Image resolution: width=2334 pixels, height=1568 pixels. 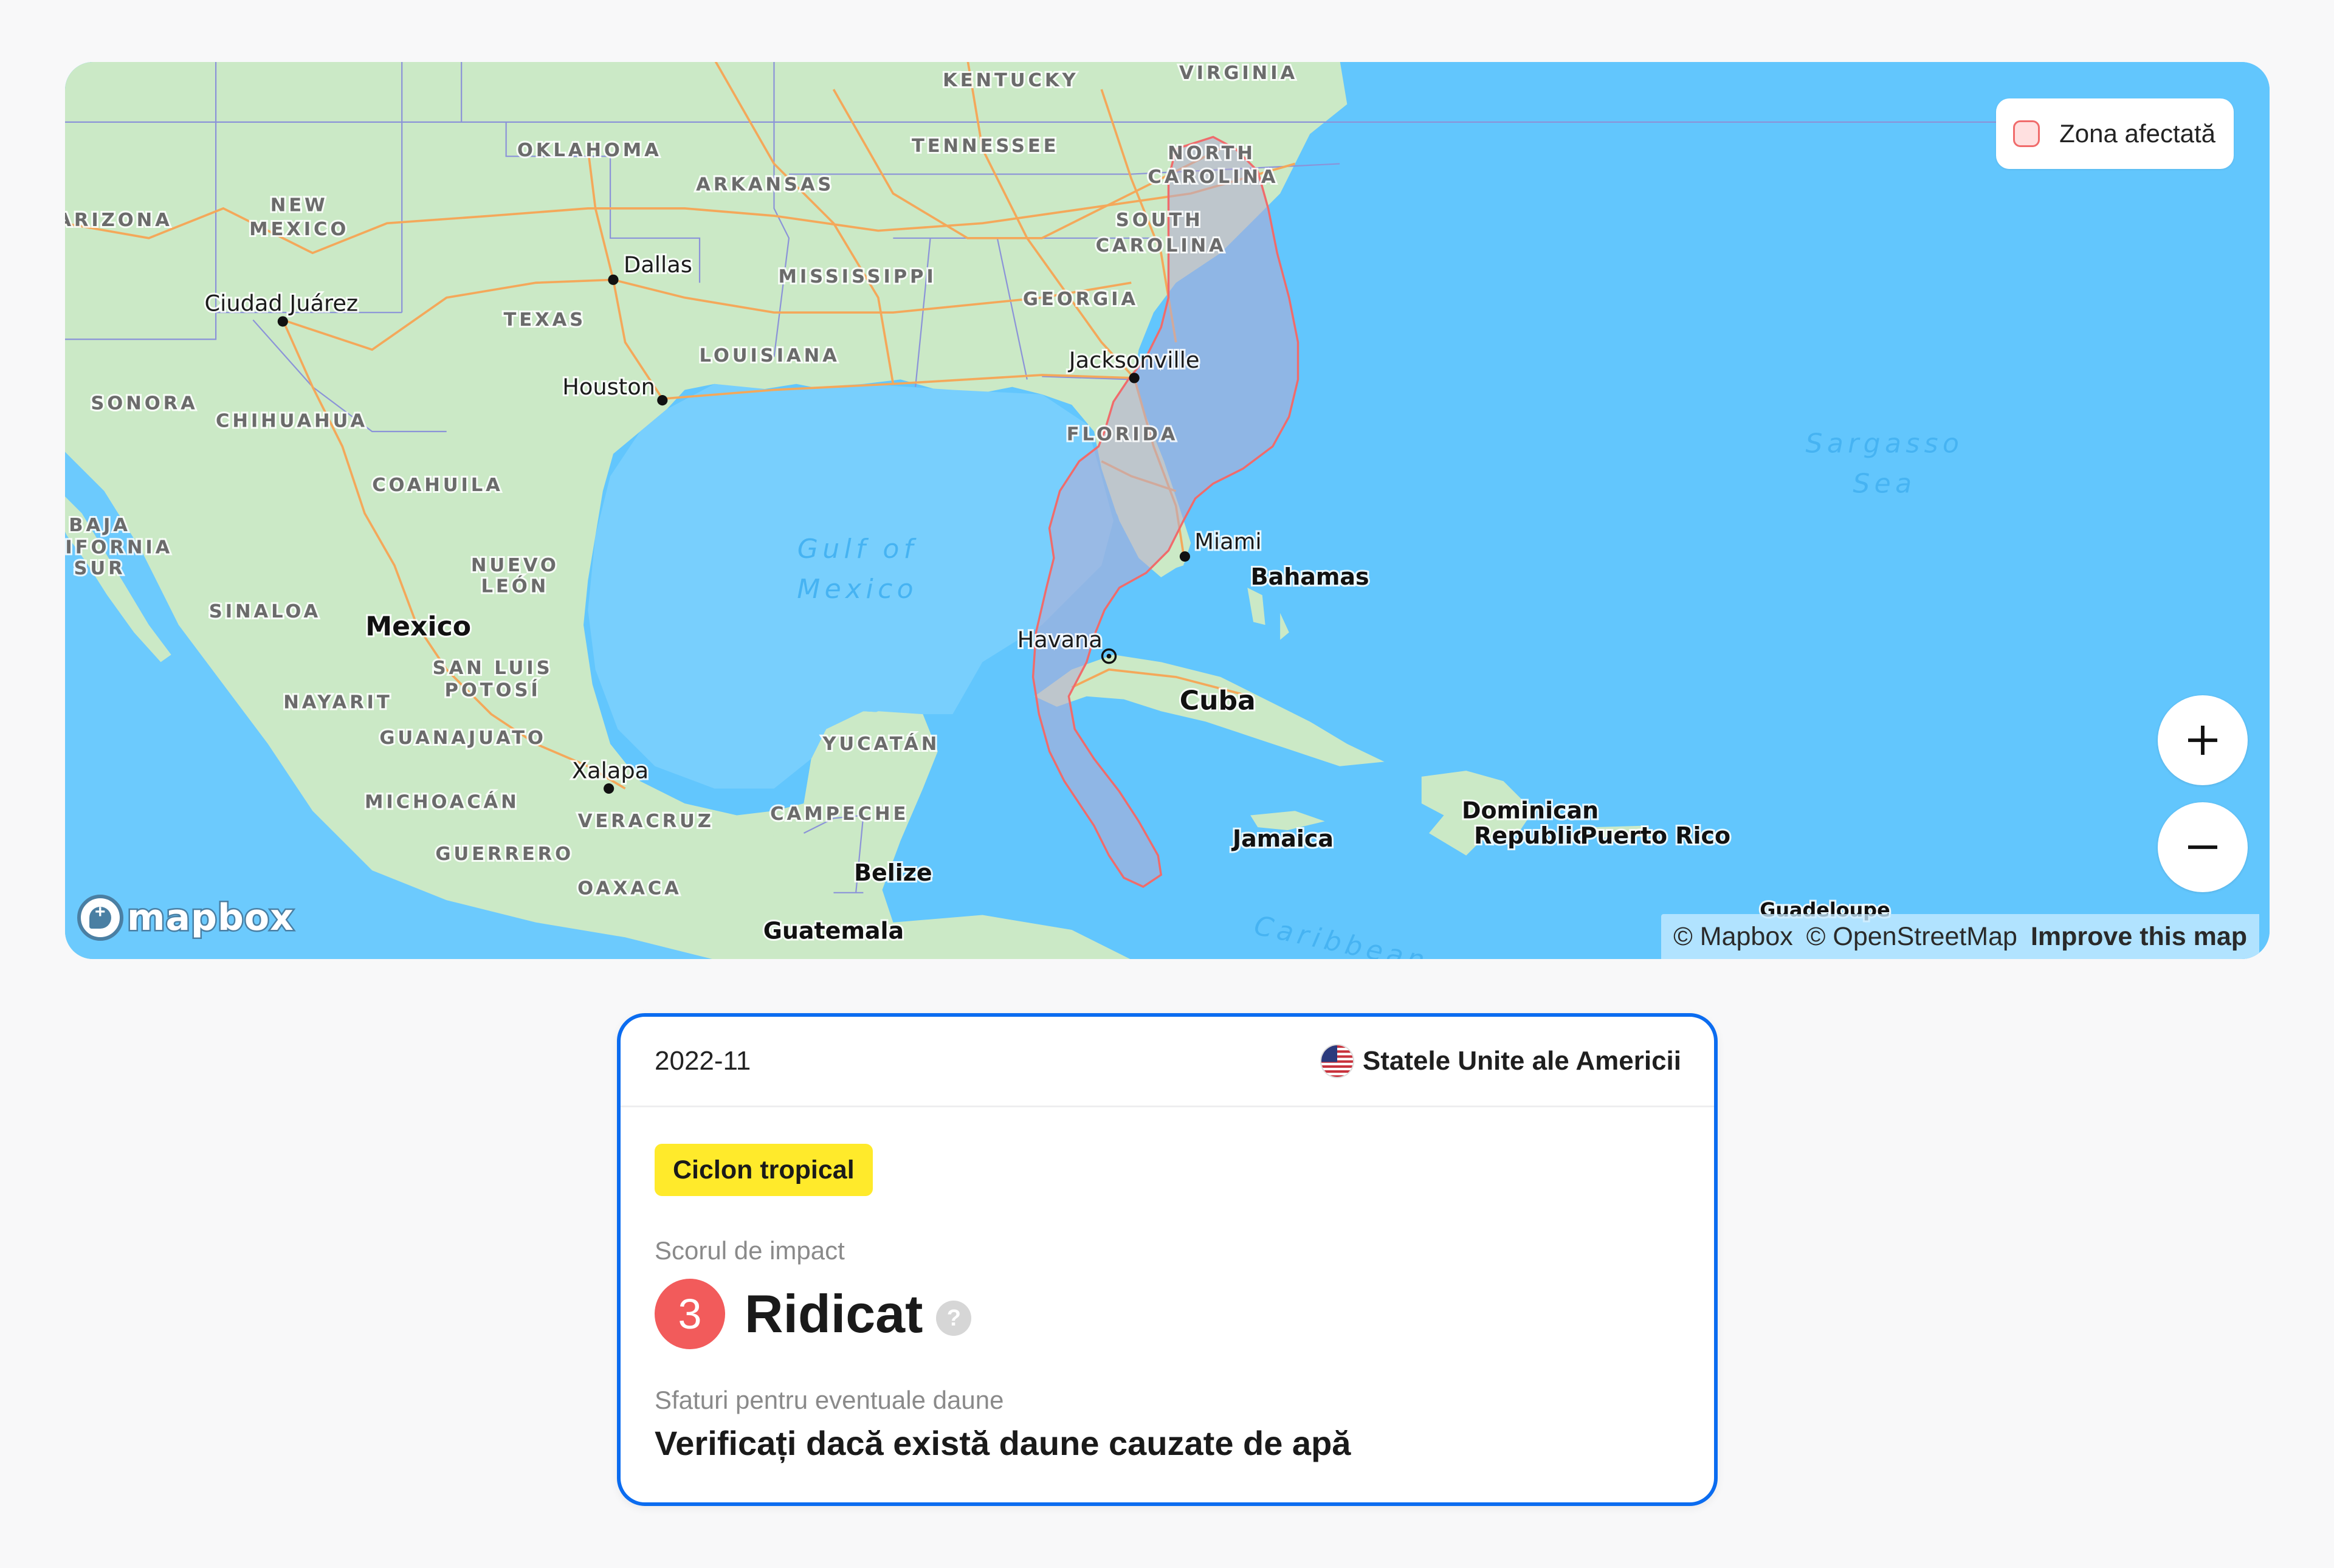 I want to click on map-label-water: Sea, so click(x=1884, y=483).